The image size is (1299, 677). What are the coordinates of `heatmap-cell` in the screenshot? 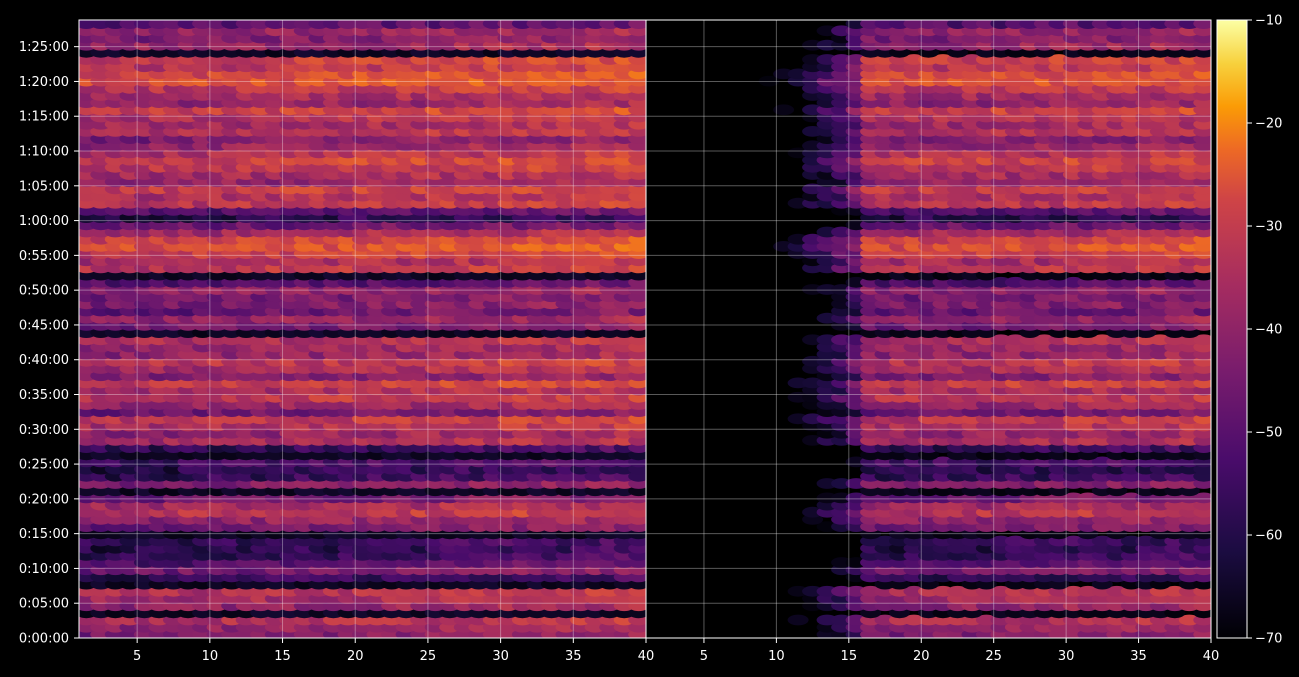 It's located at (798, 620).